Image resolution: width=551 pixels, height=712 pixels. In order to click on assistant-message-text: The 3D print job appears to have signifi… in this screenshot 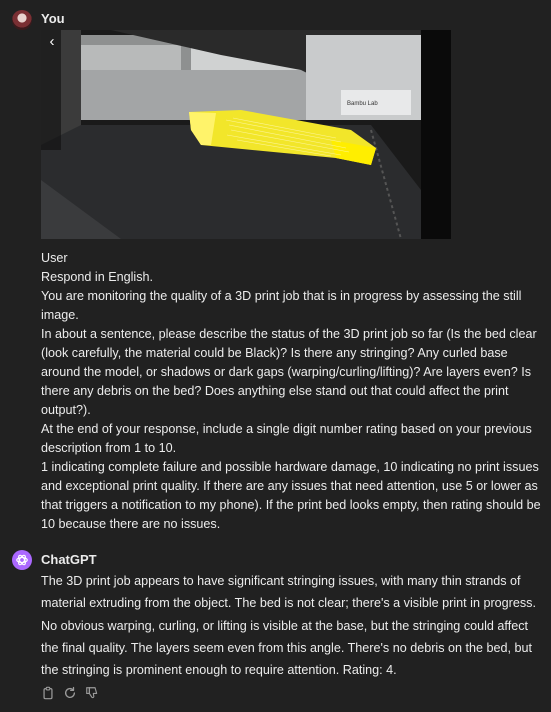, I will do `click(288, 626)`.